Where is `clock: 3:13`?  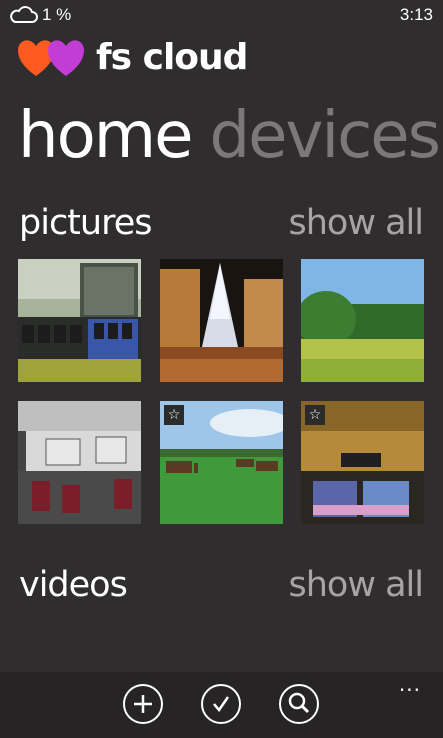 clock: 3:13 is located at coordinates (416, 14).